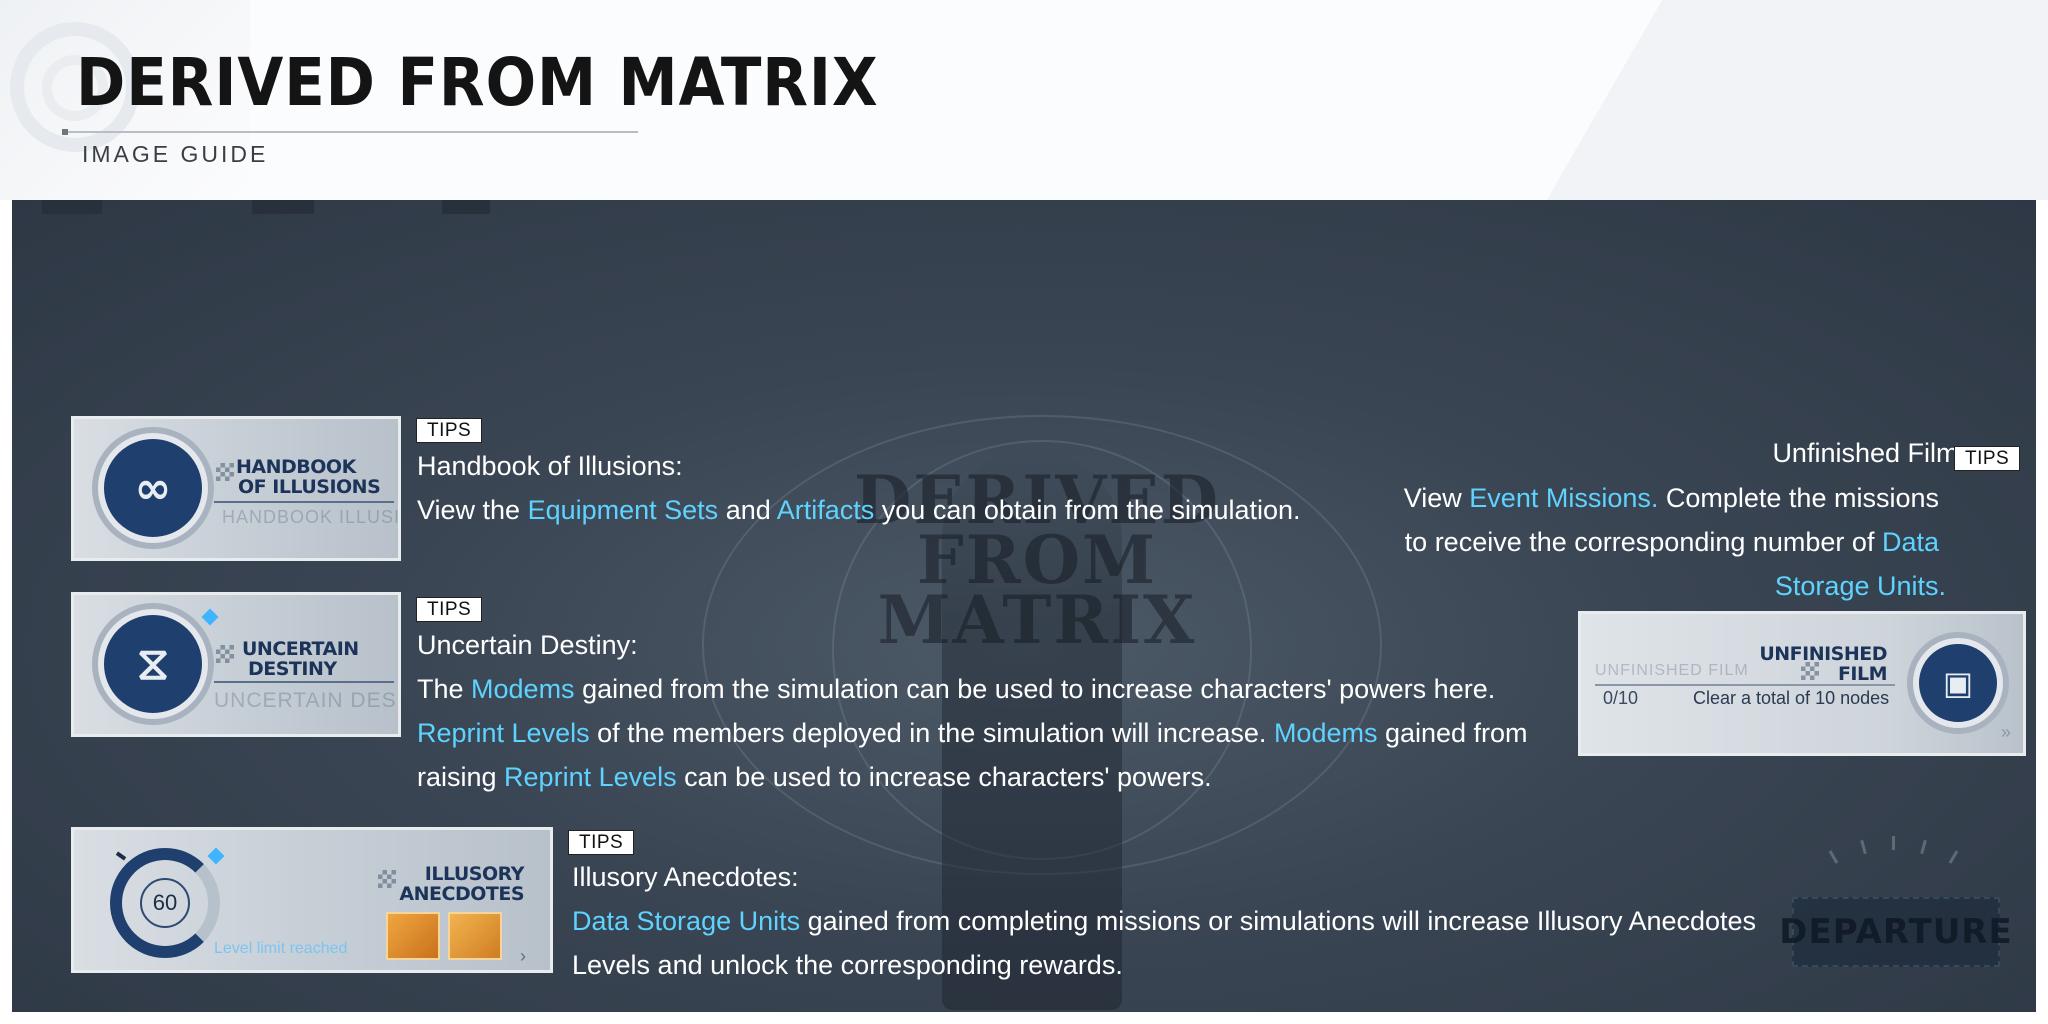 This screenshot has height=1024, width=2048. Describe the element at coordinates (623, 510) in the screenshot. I see `highlight-term: Equipment Sets` at that location.